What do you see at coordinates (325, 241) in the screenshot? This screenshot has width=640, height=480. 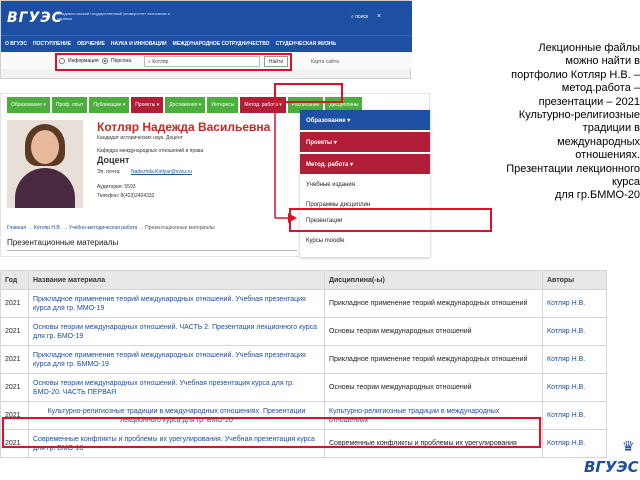 I see `submenu-moodle: Курсы moodle` at bounding box center [325, 241].